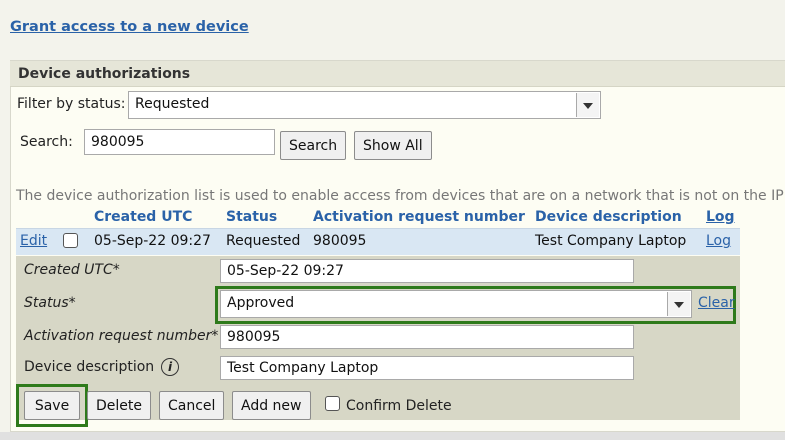  What do you see at coordinates (427, 271) in the screenshot?
I see `created-utc-field: 05-Sep-22 09:27` at bounding box center [427, 271].